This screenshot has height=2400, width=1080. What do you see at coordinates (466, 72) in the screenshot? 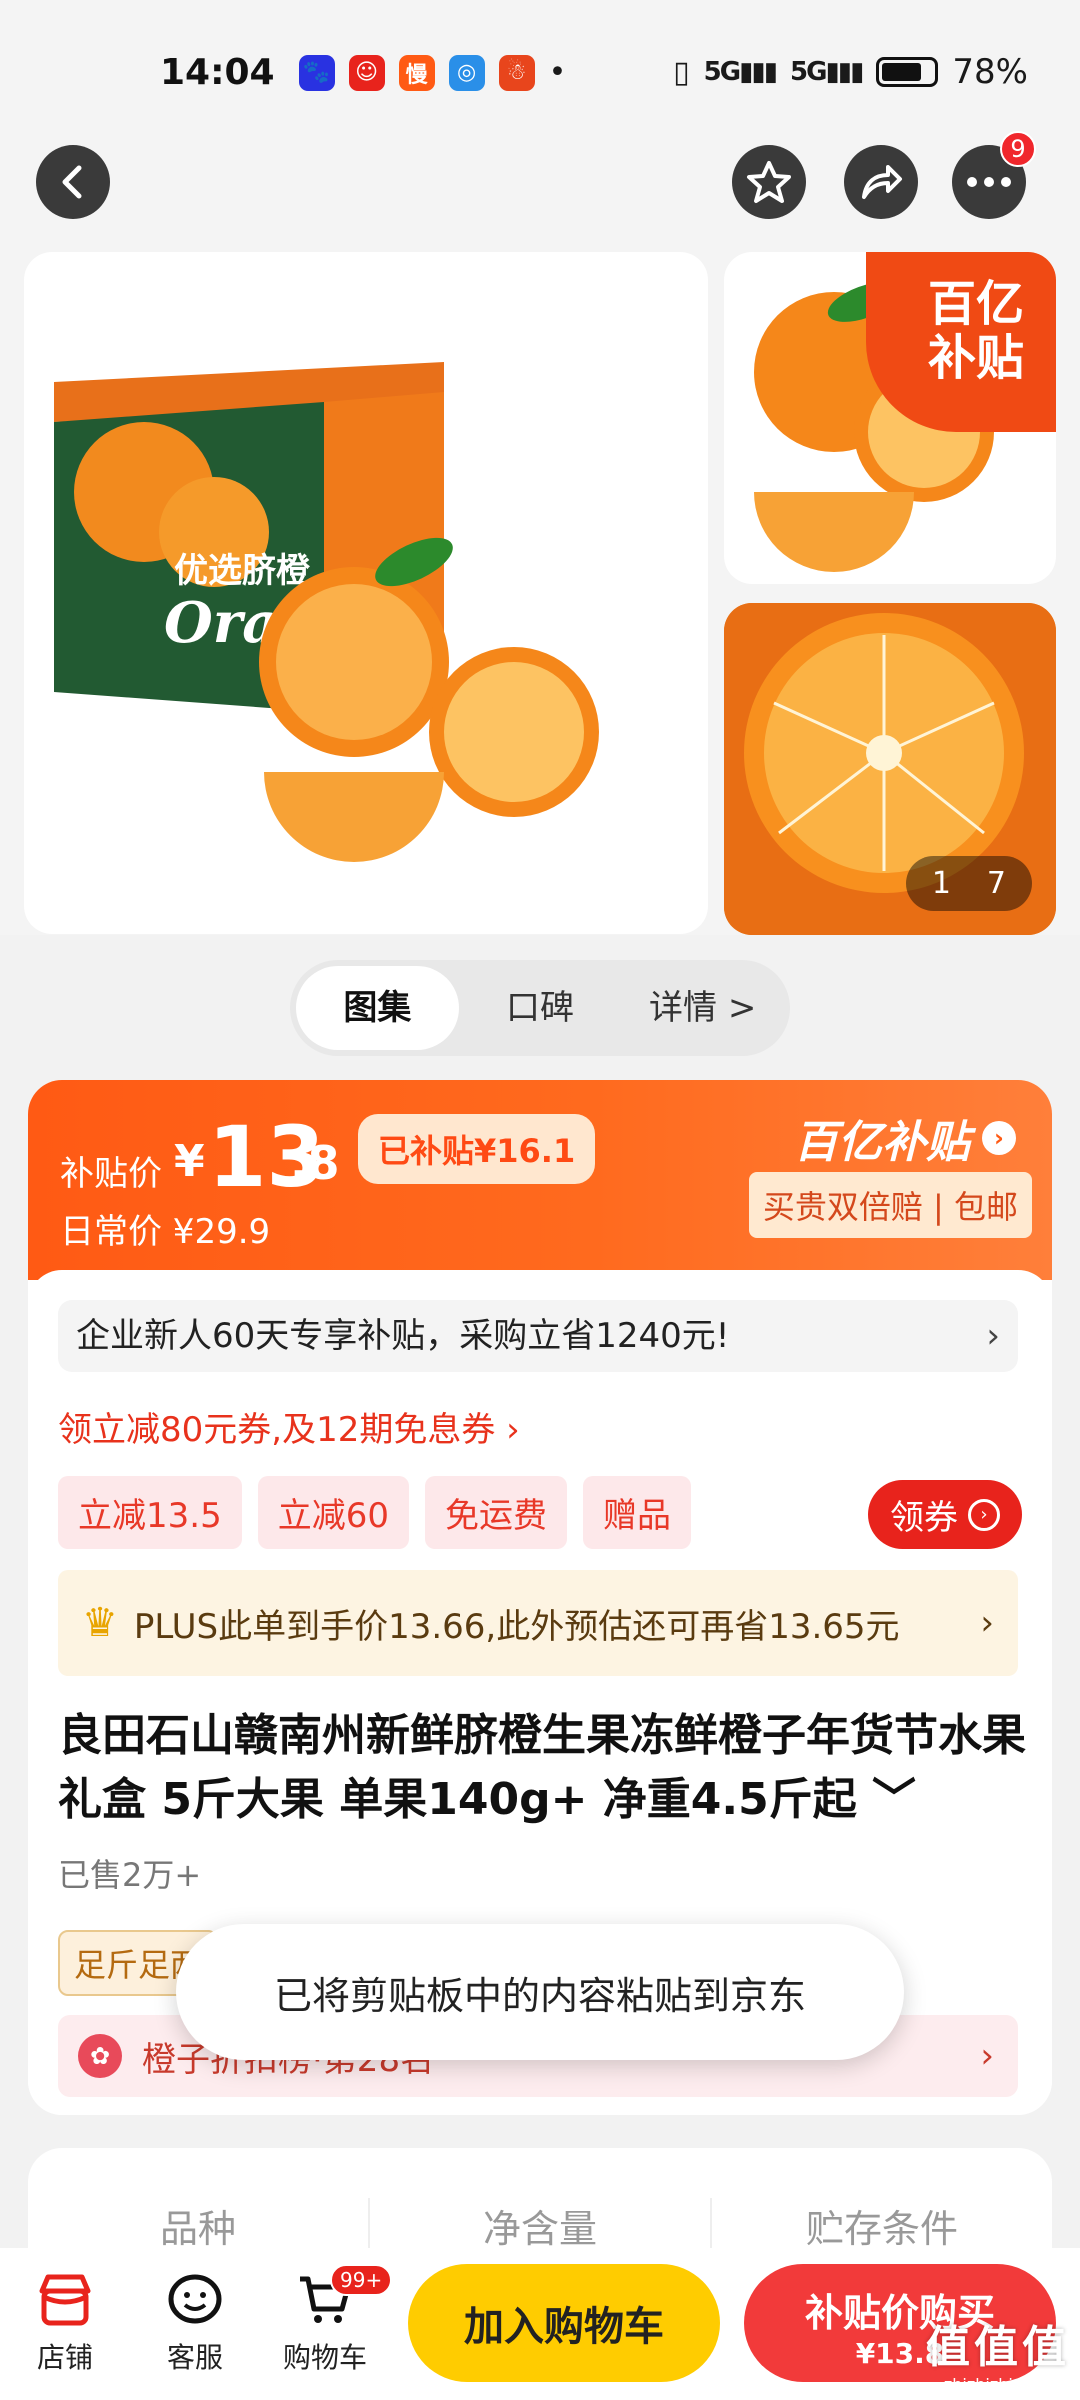
I see `app-blue-icon: ◎` at bounding box center [466, 72].